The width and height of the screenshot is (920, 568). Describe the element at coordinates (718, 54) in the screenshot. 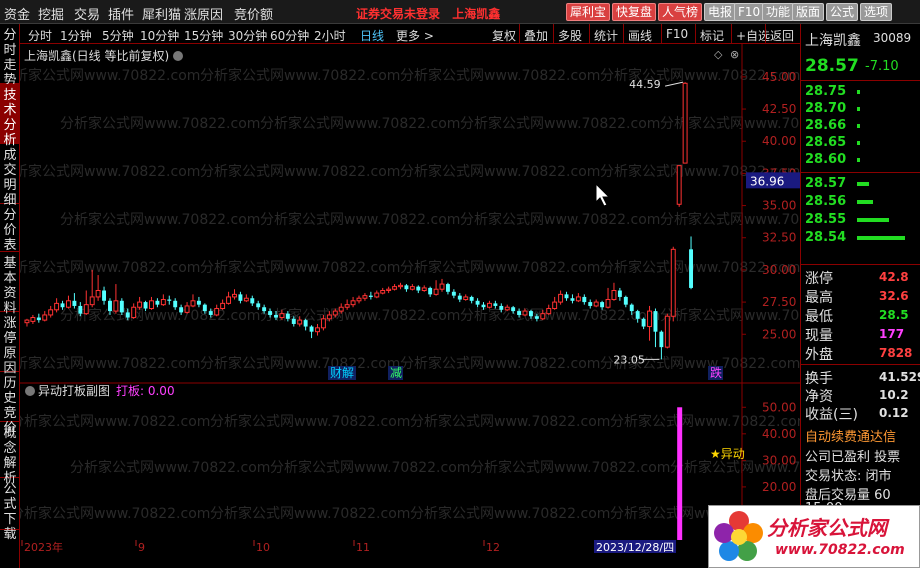

I see `diamond-icon: ◇` at that location.